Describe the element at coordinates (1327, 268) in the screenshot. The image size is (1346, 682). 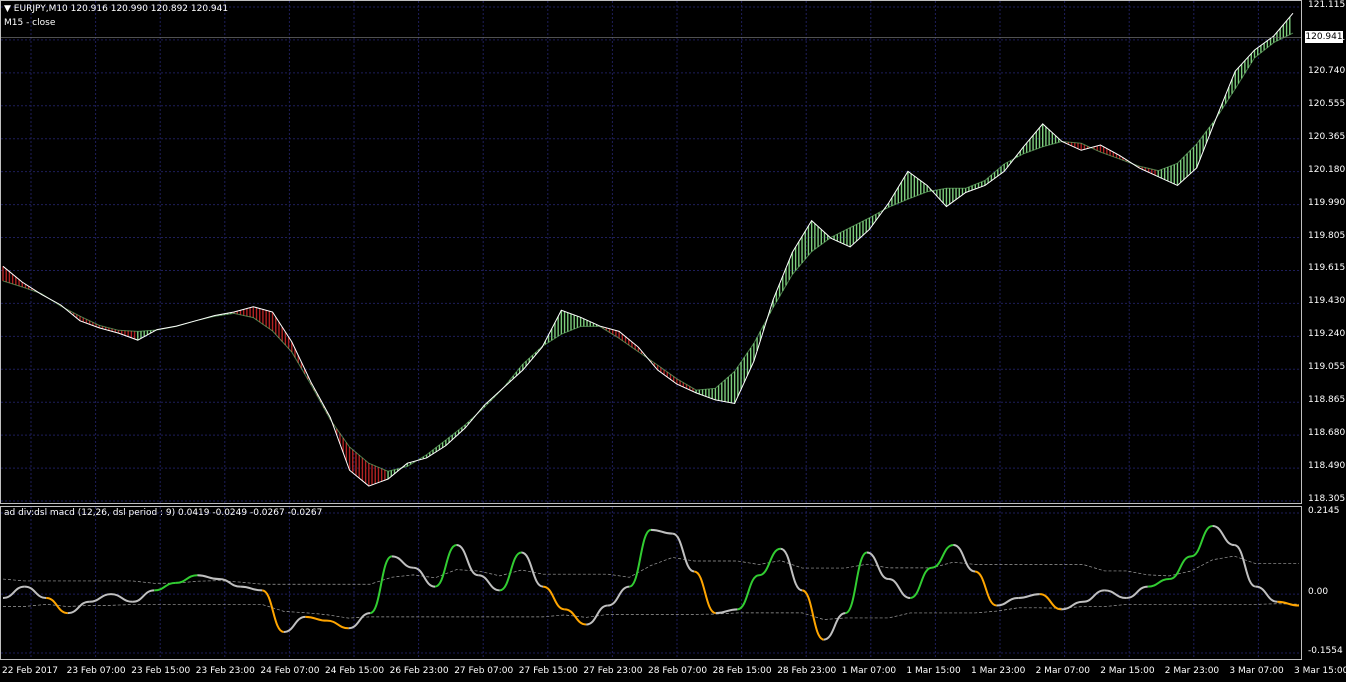
I see `price-tick-label: 119.615` at that location.